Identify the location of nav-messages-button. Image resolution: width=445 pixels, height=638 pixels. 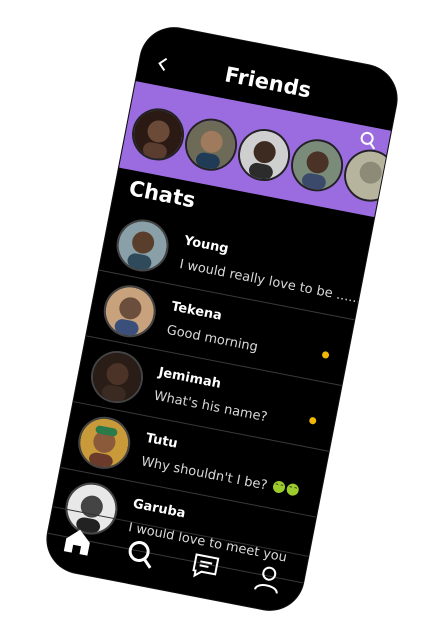
(205, 566).